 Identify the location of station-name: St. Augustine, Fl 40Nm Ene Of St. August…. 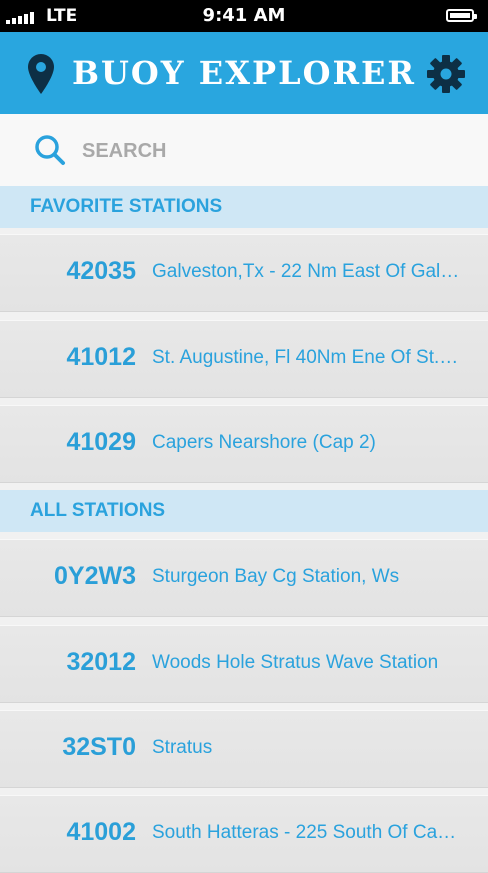
(307, 357).